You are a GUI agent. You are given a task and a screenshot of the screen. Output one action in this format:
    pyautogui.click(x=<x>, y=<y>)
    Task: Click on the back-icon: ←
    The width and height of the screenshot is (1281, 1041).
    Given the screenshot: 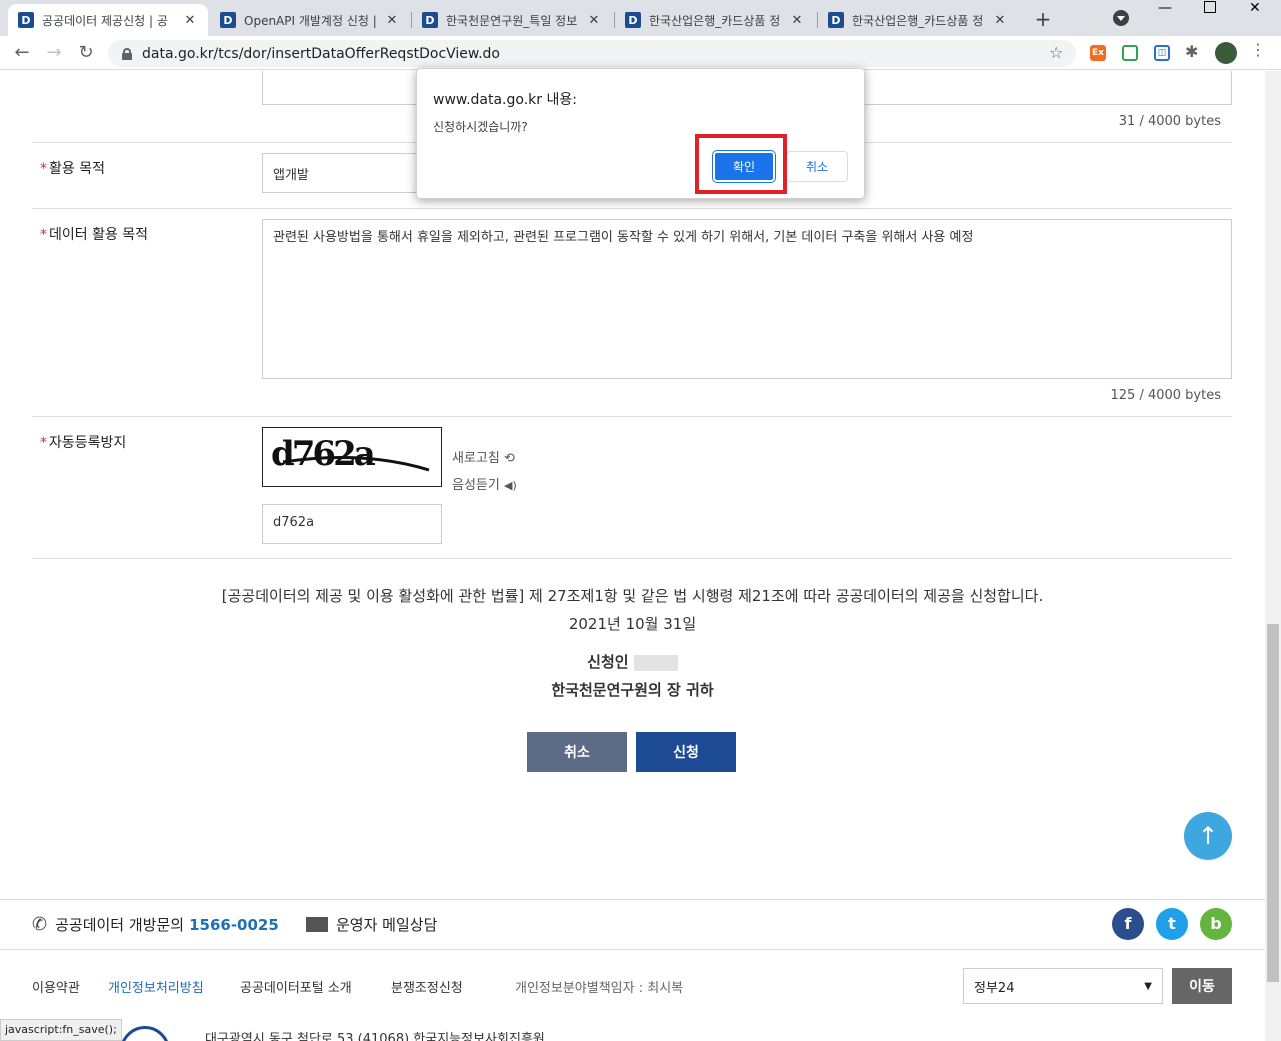 What is the action you would take?
    pyautogui.click(x=22, y=53)
    